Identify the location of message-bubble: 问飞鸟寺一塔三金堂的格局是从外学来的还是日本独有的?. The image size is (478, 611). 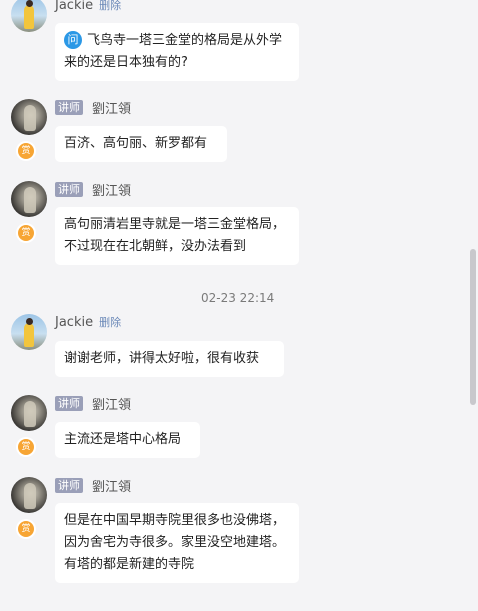
(177, 52).